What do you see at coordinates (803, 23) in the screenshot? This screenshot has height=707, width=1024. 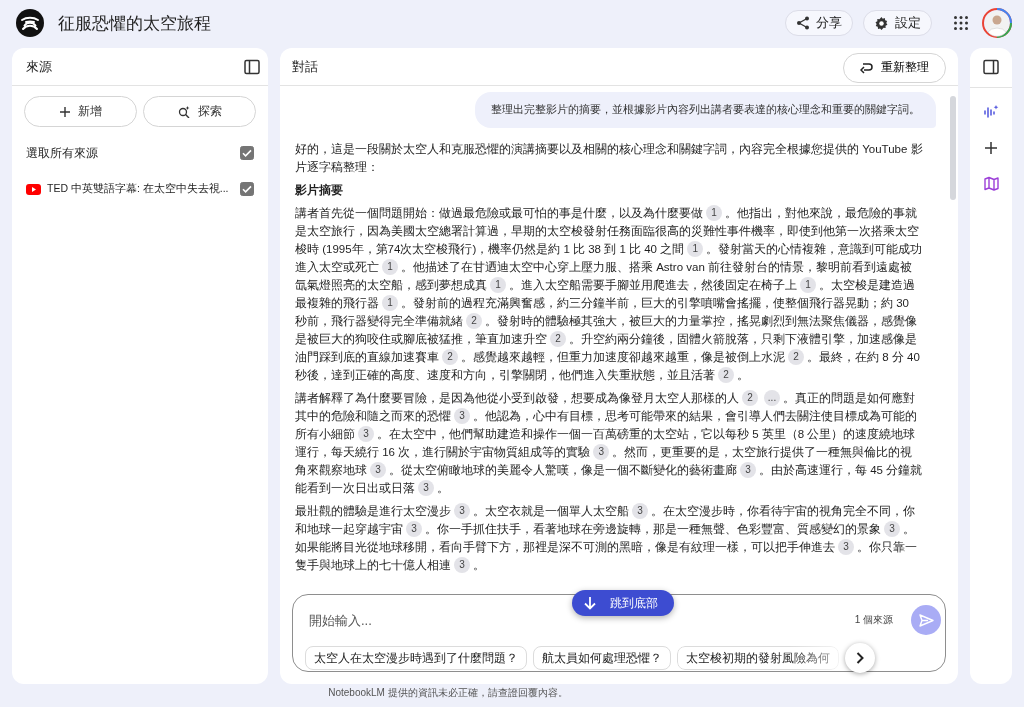 I see `share-icon` at bounding box center [803, 23].